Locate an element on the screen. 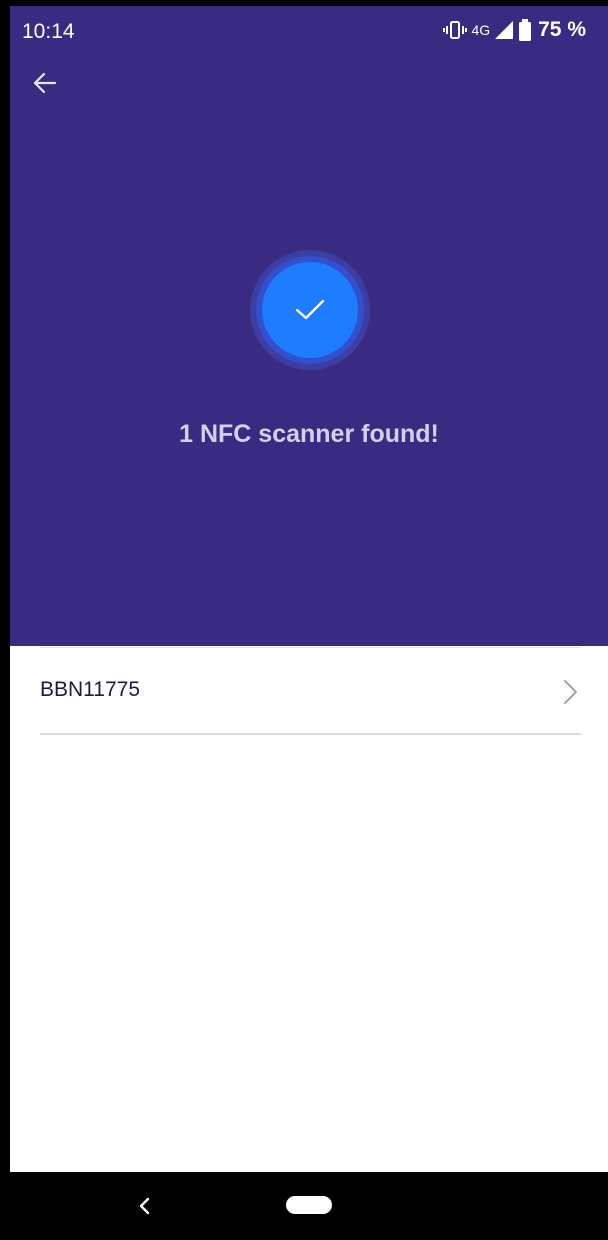  battery-icon is located at coordinates (525, 30).